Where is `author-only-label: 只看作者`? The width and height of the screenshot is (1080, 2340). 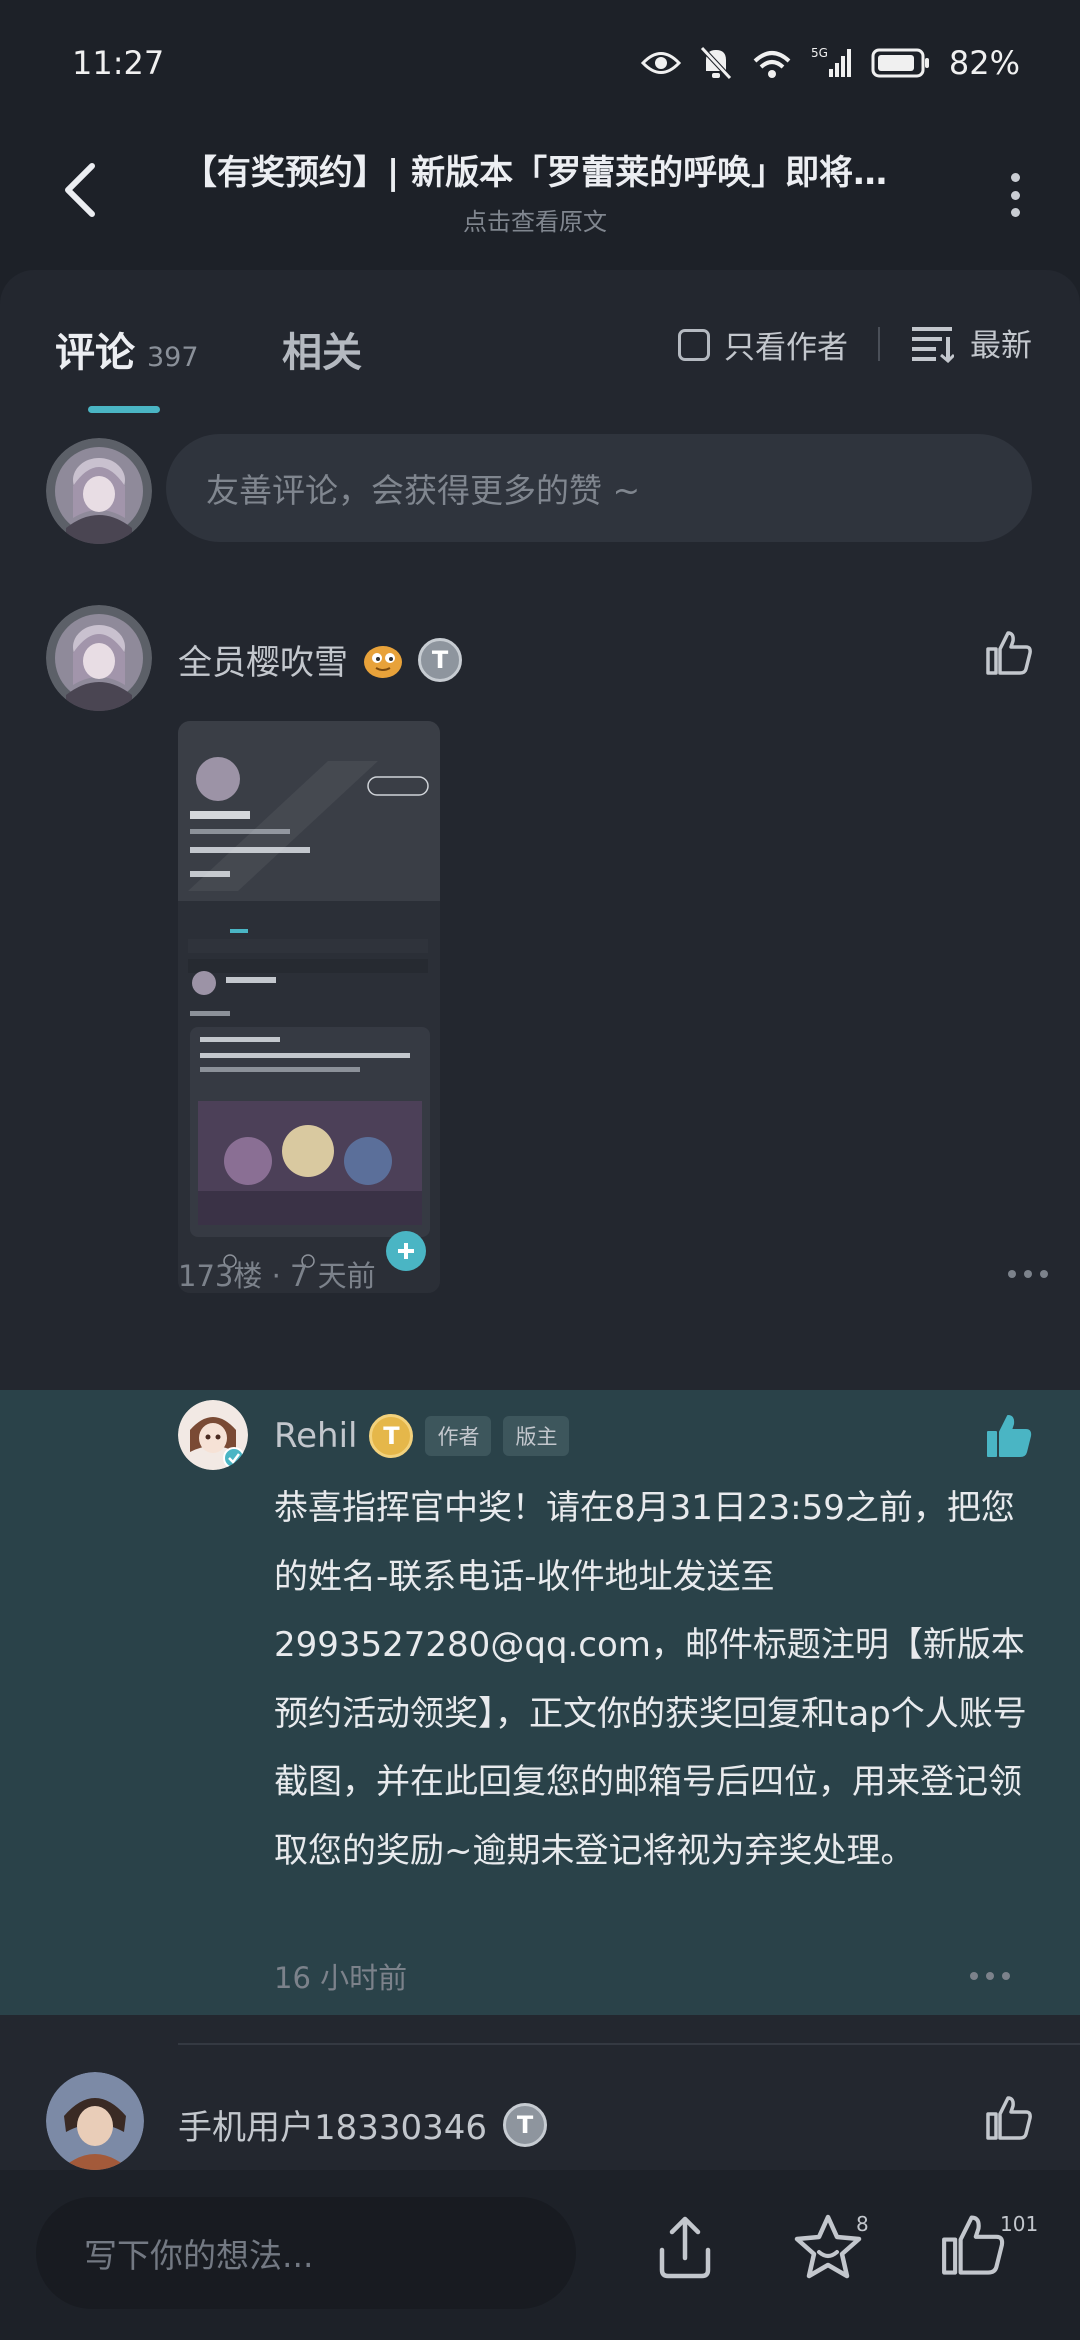
author-only-label: 只看作者 is located at coordinates (786, 348).